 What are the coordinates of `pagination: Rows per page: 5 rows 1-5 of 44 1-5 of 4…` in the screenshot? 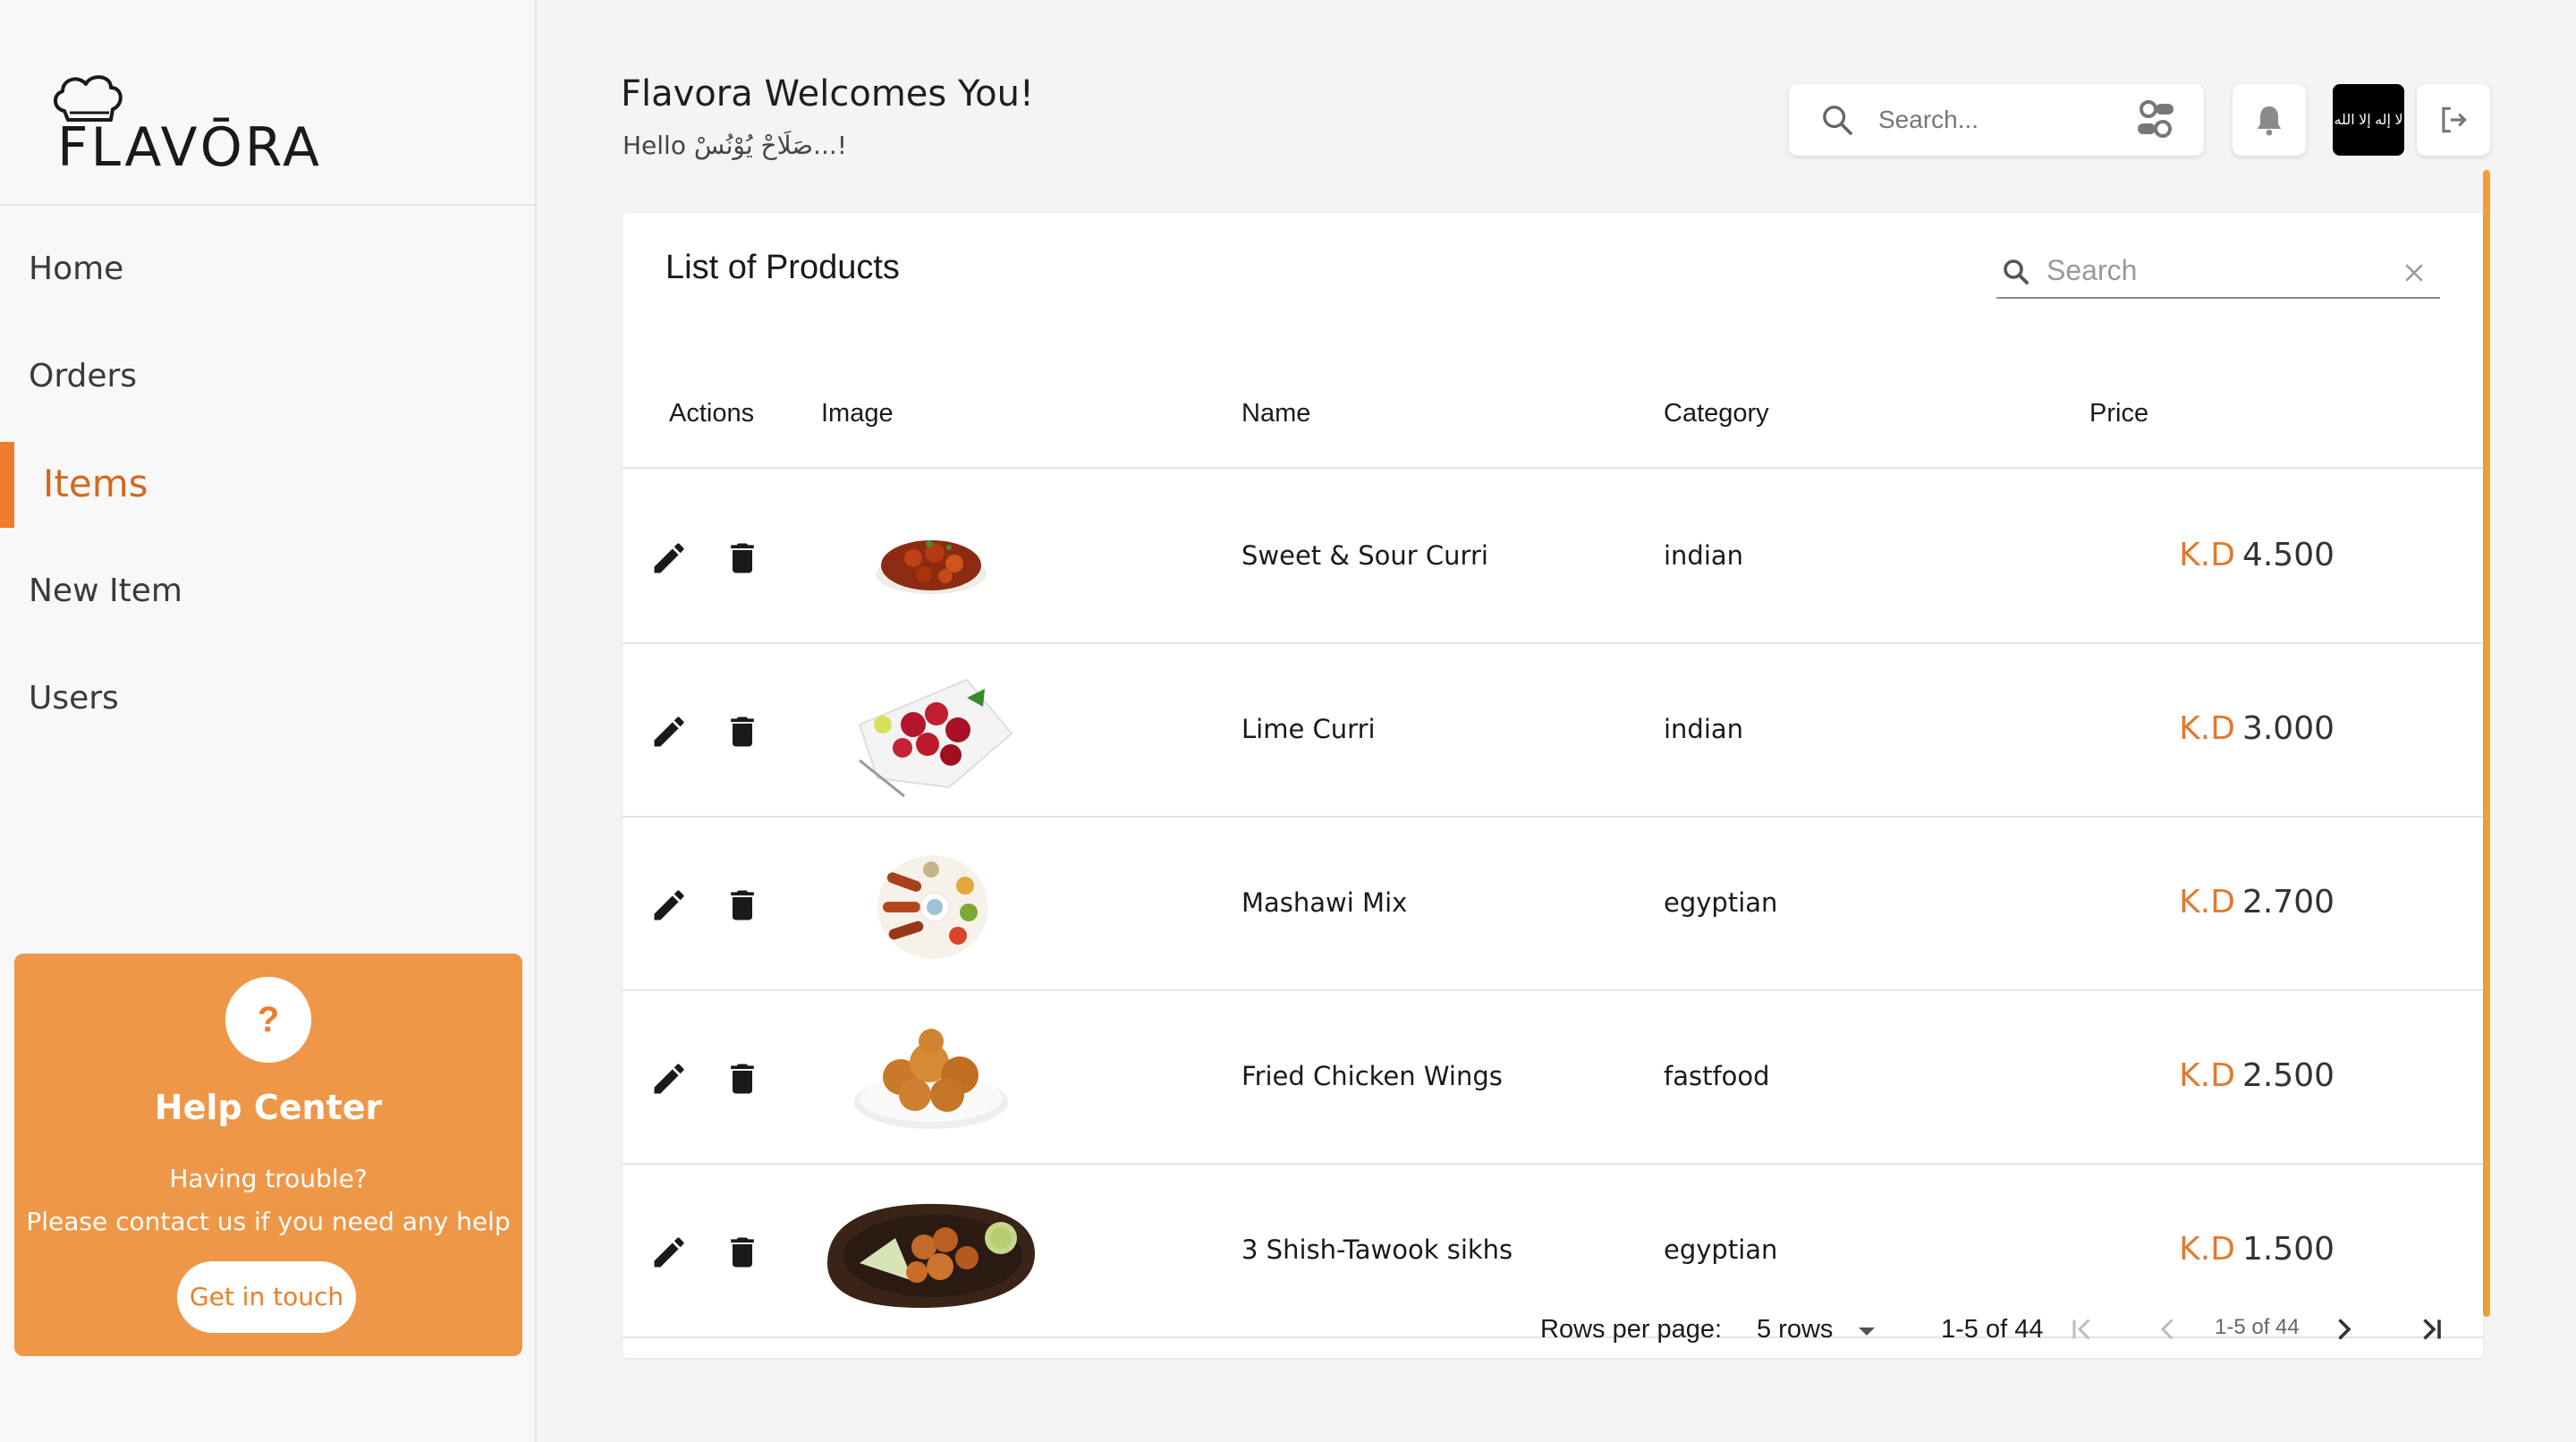 It's located at (1553, 1326).